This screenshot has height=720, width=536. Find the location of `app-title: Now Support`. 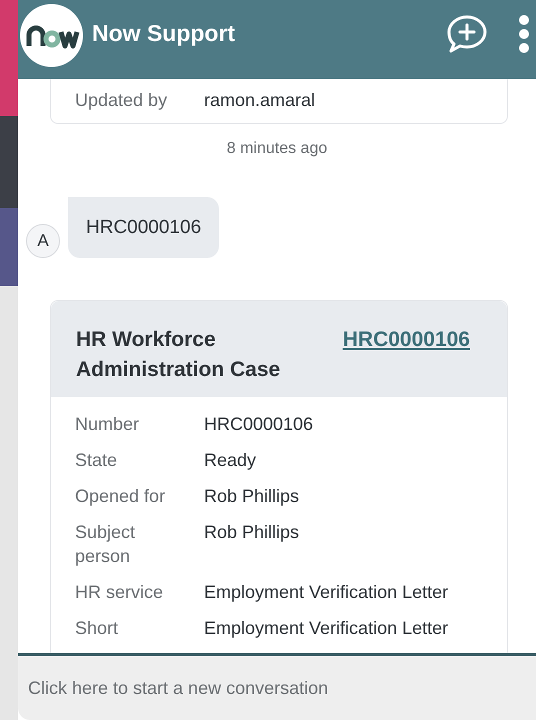

app-title: Now Support is located at coordinates (164, 33).